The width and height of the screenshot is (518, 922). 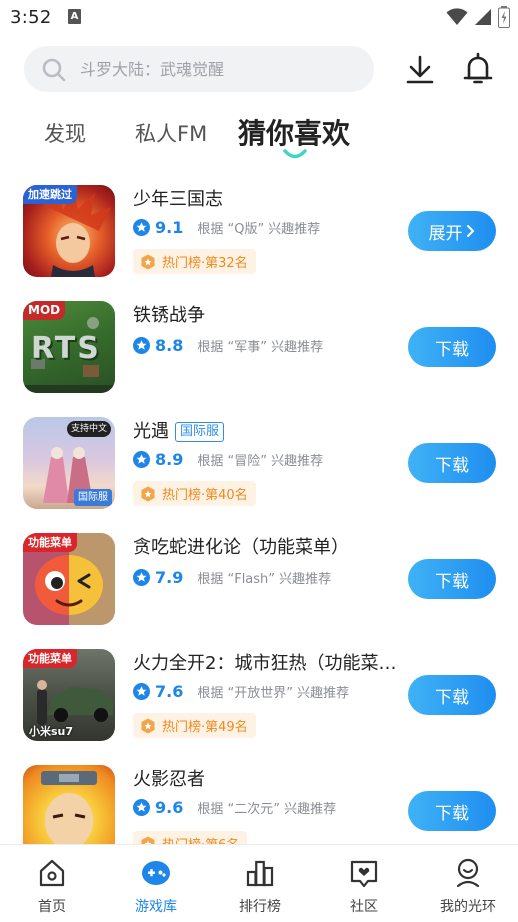 I want to click on search-box, so click(x=199, y=69).